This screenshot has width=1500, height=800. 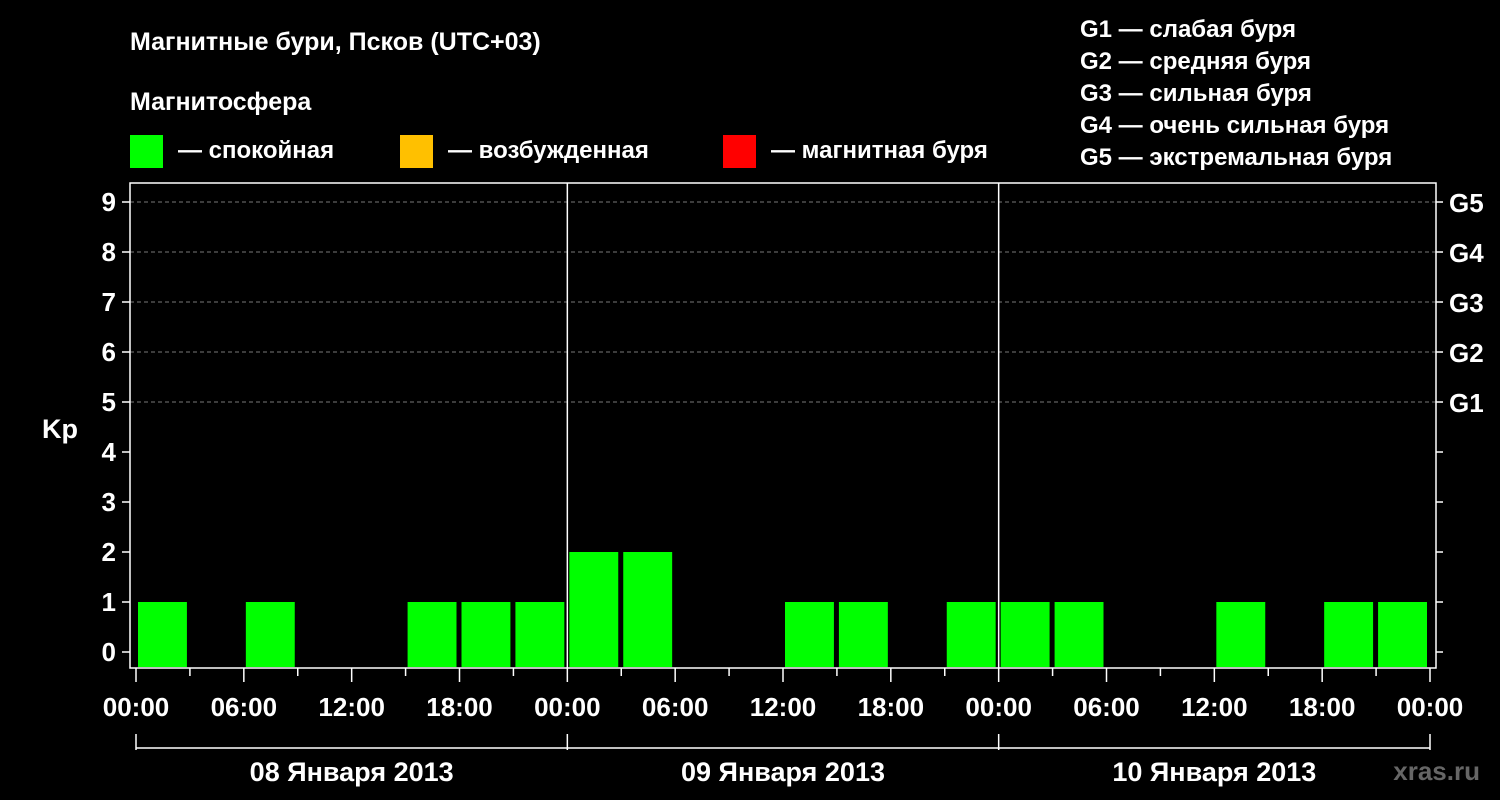 I want to click on y-tick-label: 9, so click(x=109, y=202).